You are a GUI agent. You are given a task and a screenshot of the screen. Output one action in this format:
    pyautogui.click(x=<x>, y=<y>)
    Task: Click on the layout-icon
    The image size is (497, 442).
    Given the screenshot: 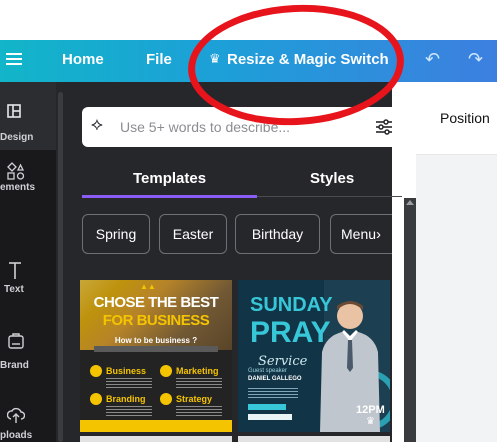 What is the action you would take?
    pyautogui.click(x=14, y=111)
    